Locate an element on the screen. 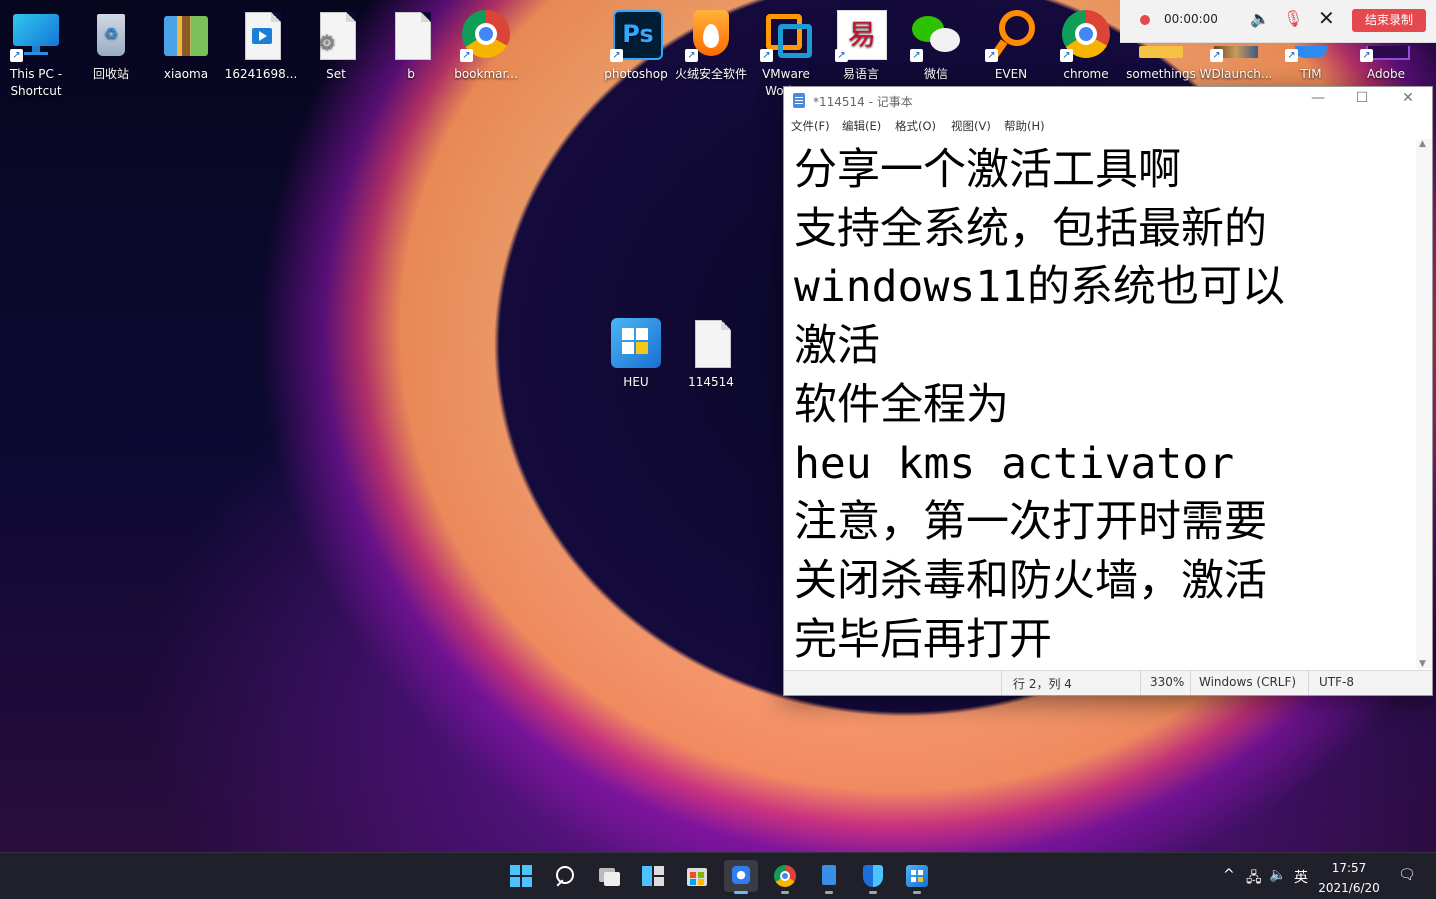 This screenshot has width=1436, height=899. taskbar: ● ^ 🖧 🔈 英 17:57 2021/6/20 🗨 is located at coordinates (718, 875).